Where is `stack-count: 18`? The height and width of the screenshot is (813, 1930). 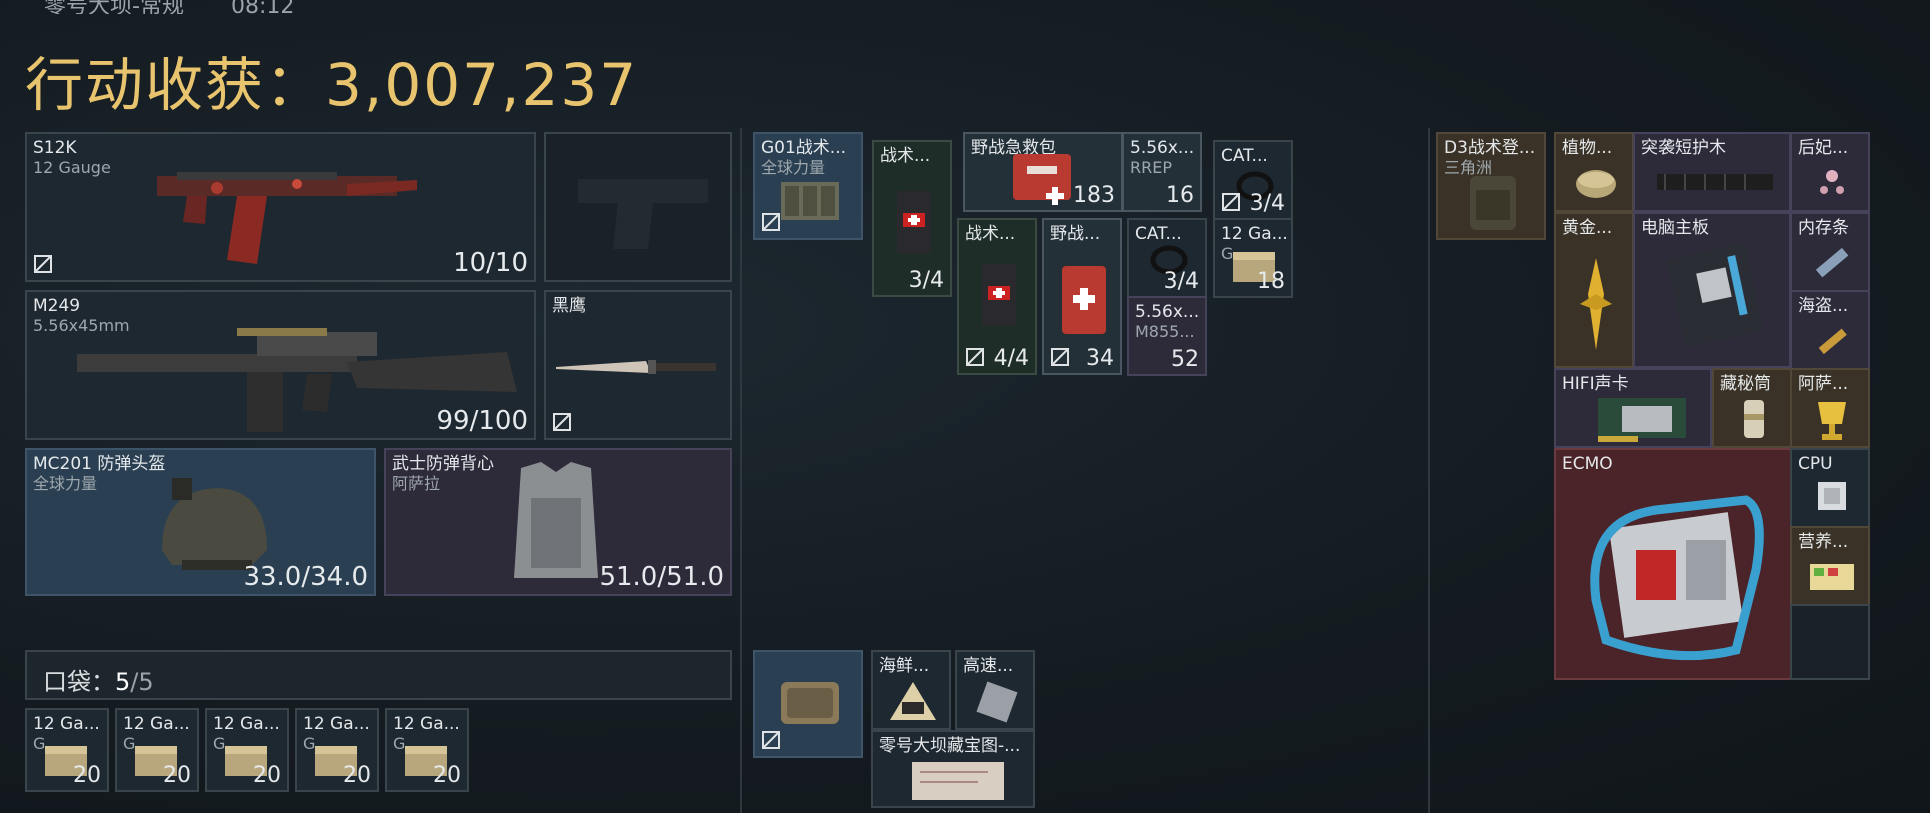
stack-count: 18 is located at coordinates (1271, 281).